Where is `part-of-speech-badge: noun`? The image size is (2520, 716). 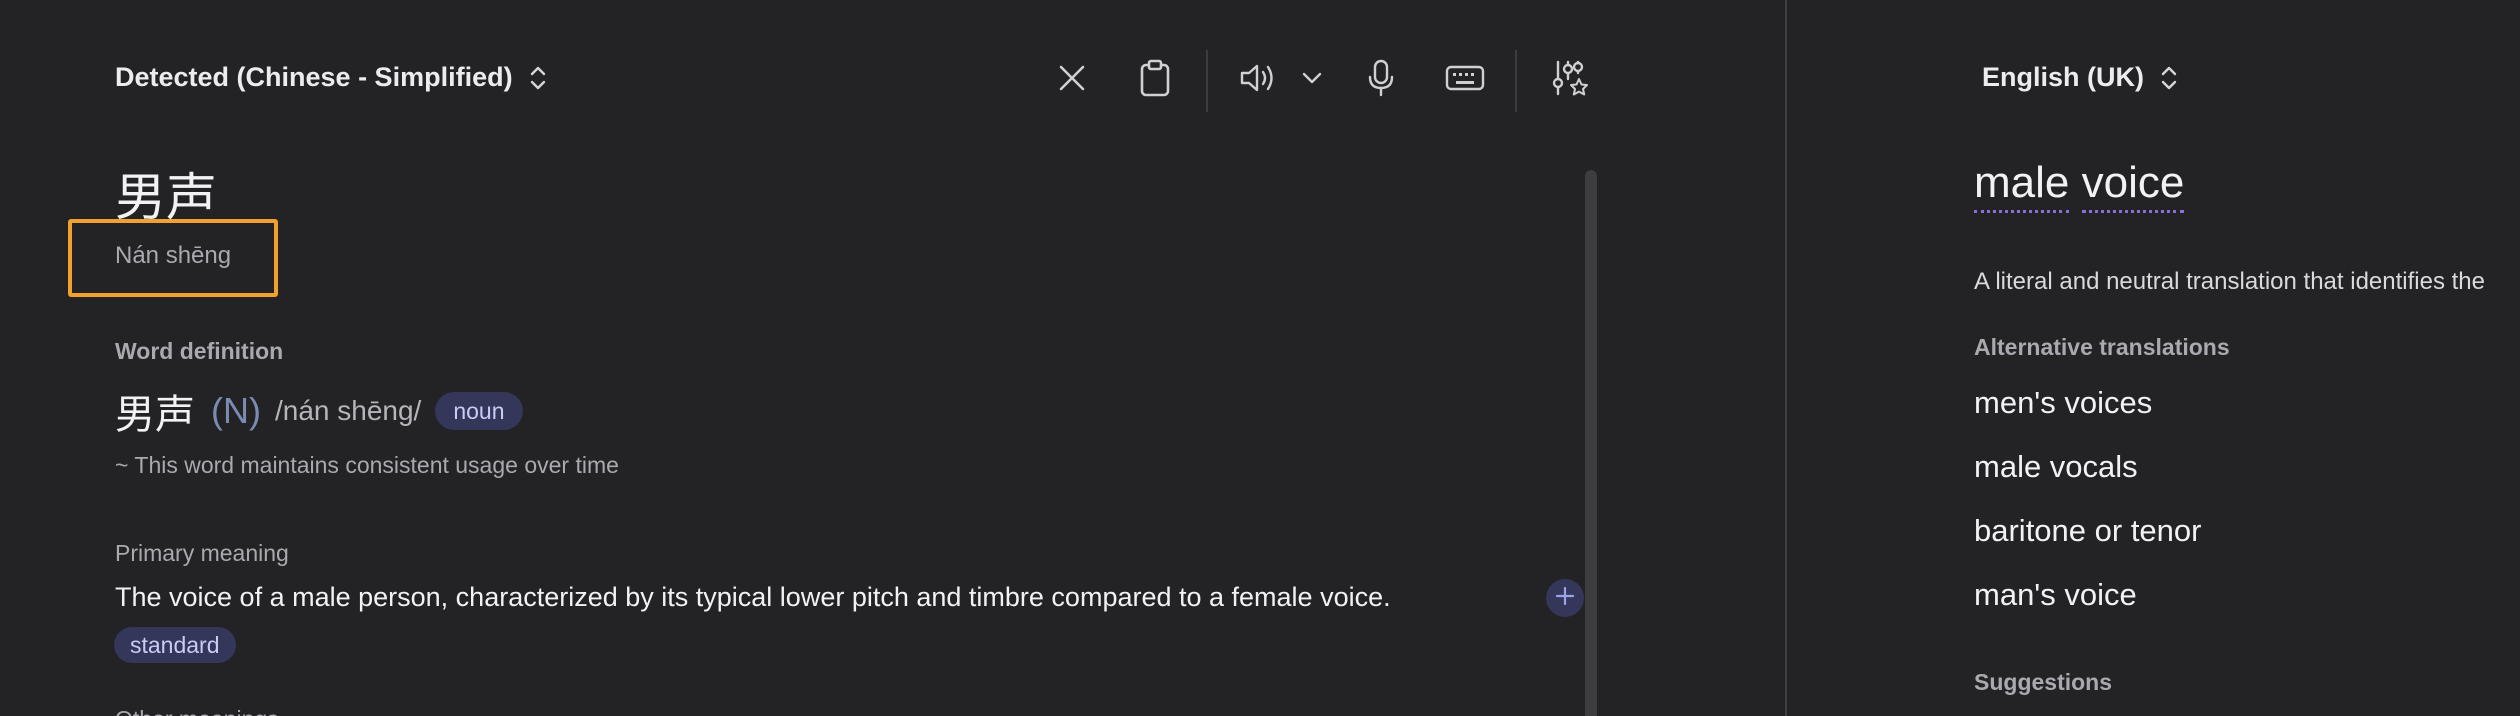 part-of-speech-badge: noun is located at coordinates (479, 411).